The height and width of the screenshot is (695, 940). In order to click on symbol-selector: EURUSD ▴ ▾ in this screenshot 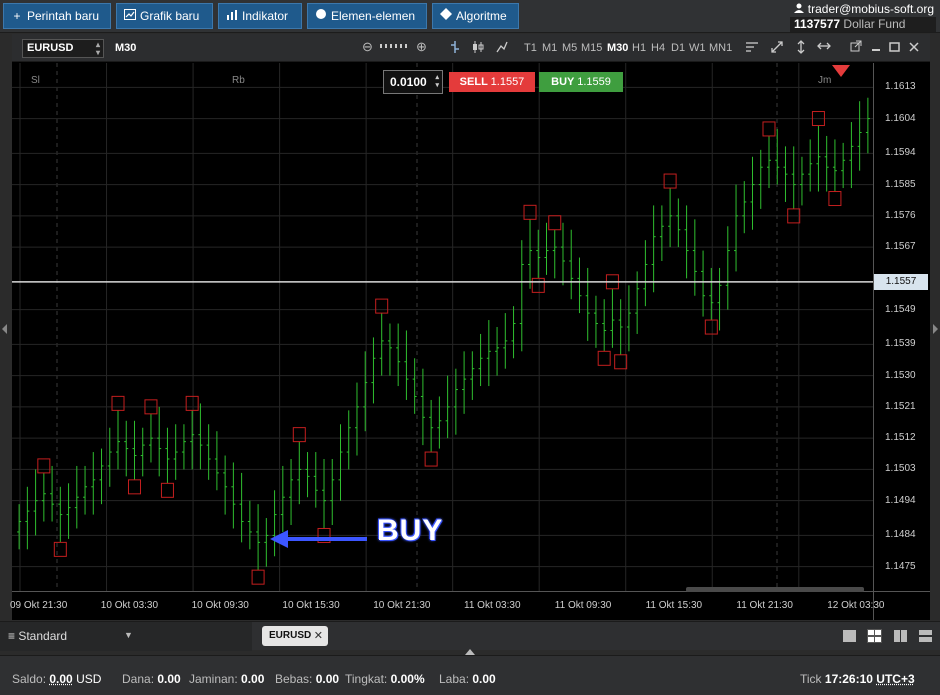, I will do `click(63, 48)`.